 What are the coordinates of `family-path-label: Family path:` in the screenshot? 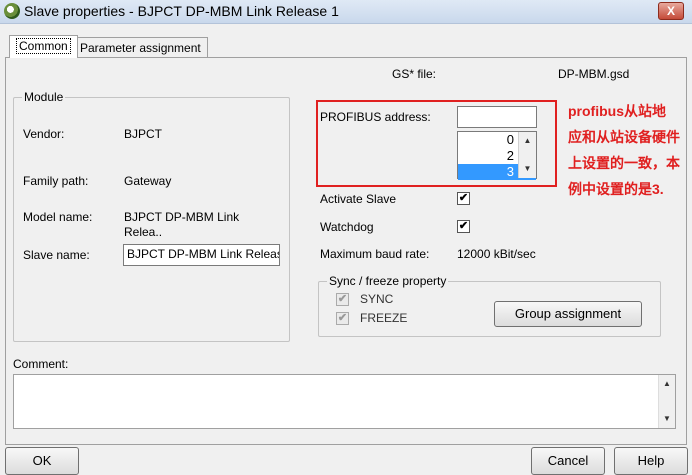 It's located at (56, 181).